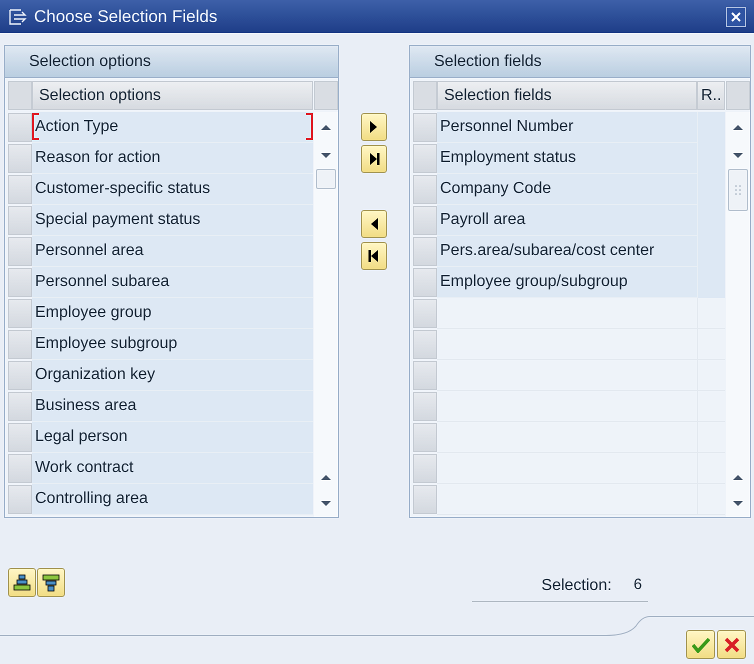 This screenshot has height=664, width=754. What do you see at coordinates (580, 62) in the screenshot?
I see `panel-title: Selection fields` at bounding box center [580, 62].